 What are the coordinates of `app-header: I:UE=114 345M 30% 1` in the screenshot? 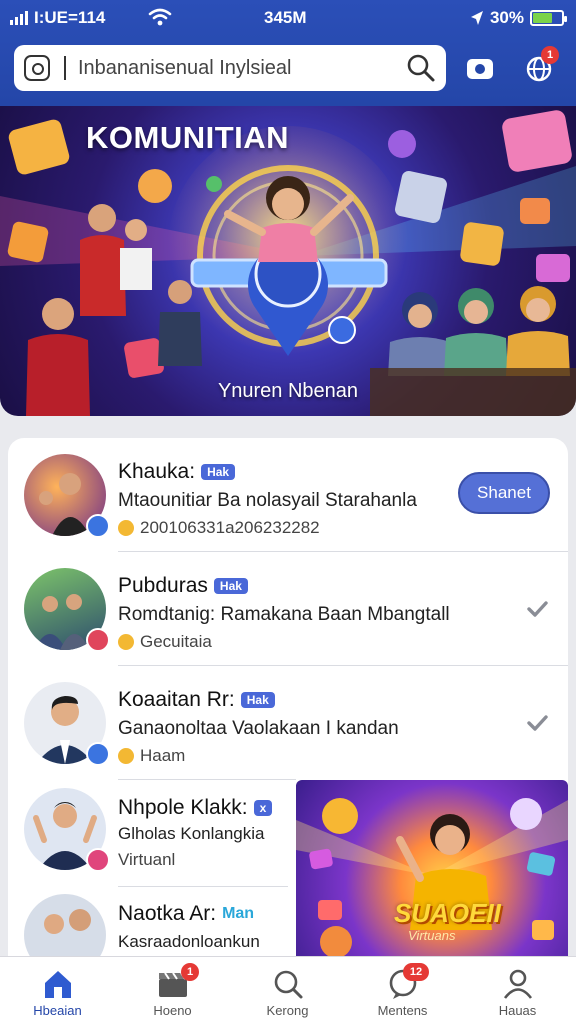 It's located at (288, 53).